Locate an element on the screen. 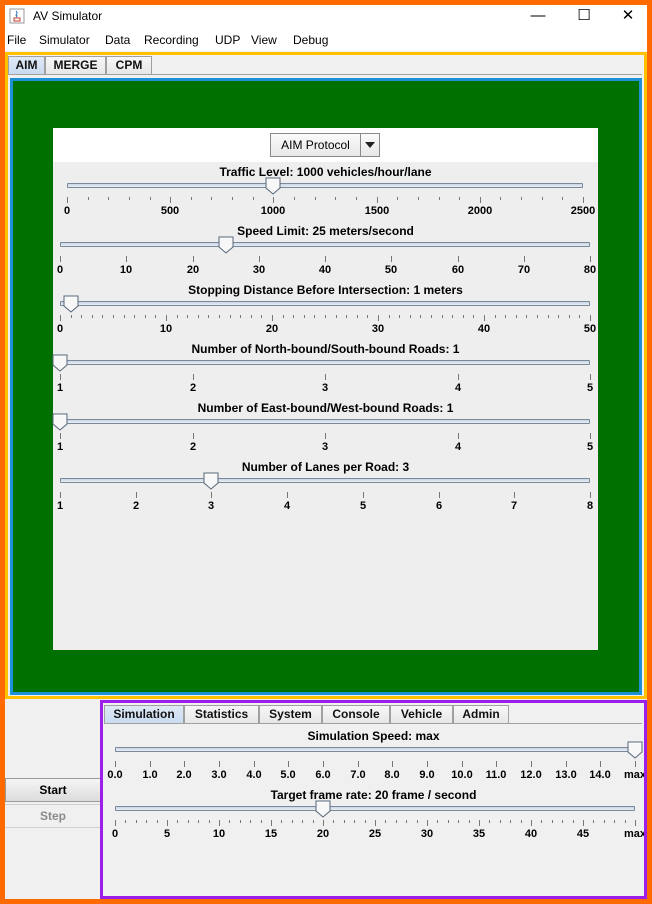 The image size is (652, 904). protocol-select: AIM Protocol is located at coordinates (325, 145).